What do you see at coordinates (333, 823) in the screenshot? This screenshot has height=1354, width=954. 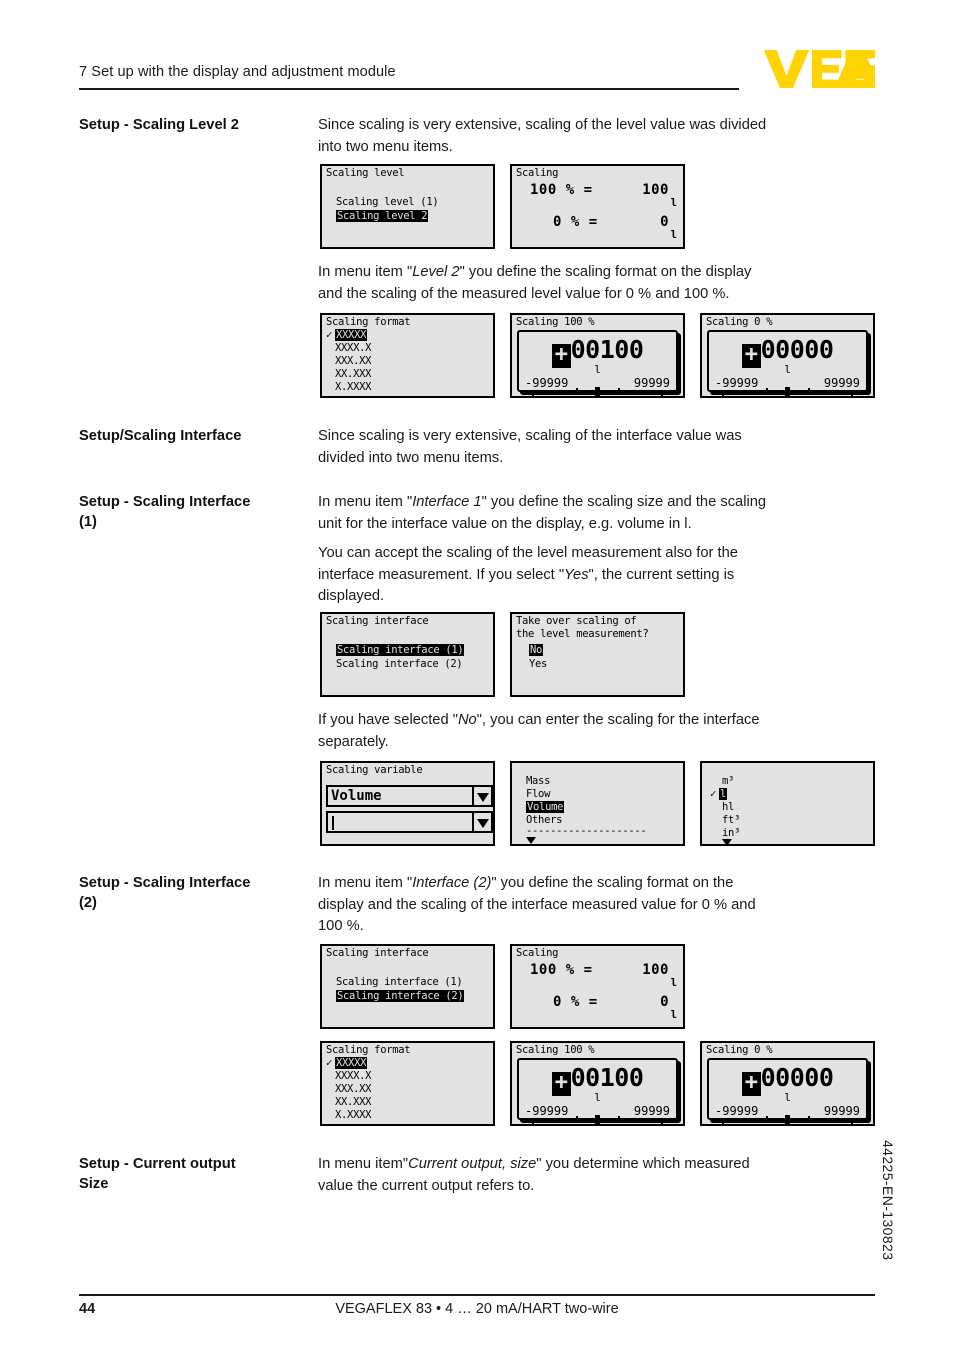 I see `text-cursor-icon` at bounding box center [333, 823].